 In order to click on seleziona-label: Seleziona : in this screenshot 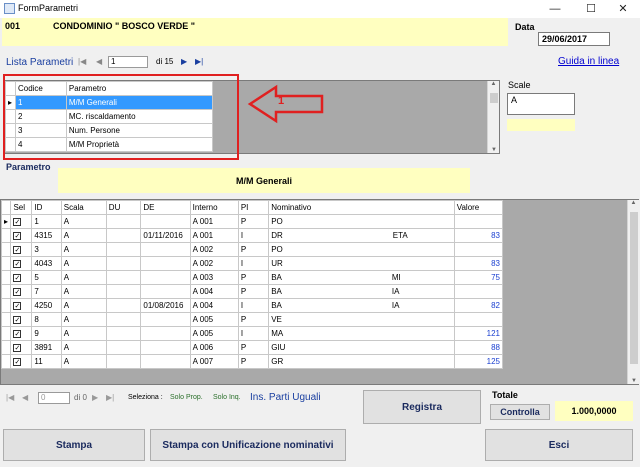, I will do `click(145, 397)`.